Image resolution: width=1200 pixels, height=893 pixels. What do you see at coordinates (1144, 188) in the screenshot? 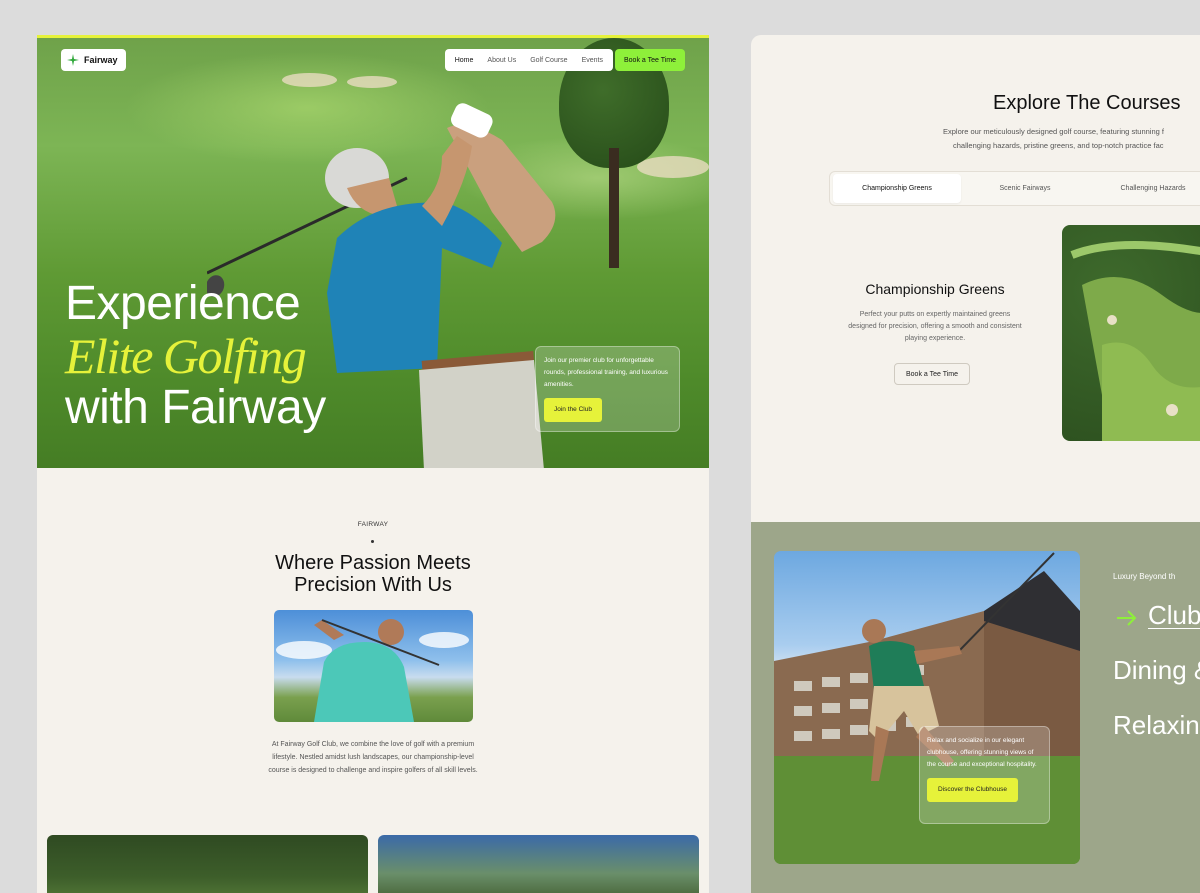
I see `tab-challenging-hazards: Challenging Hazards` at bounding box center [1144, 188].